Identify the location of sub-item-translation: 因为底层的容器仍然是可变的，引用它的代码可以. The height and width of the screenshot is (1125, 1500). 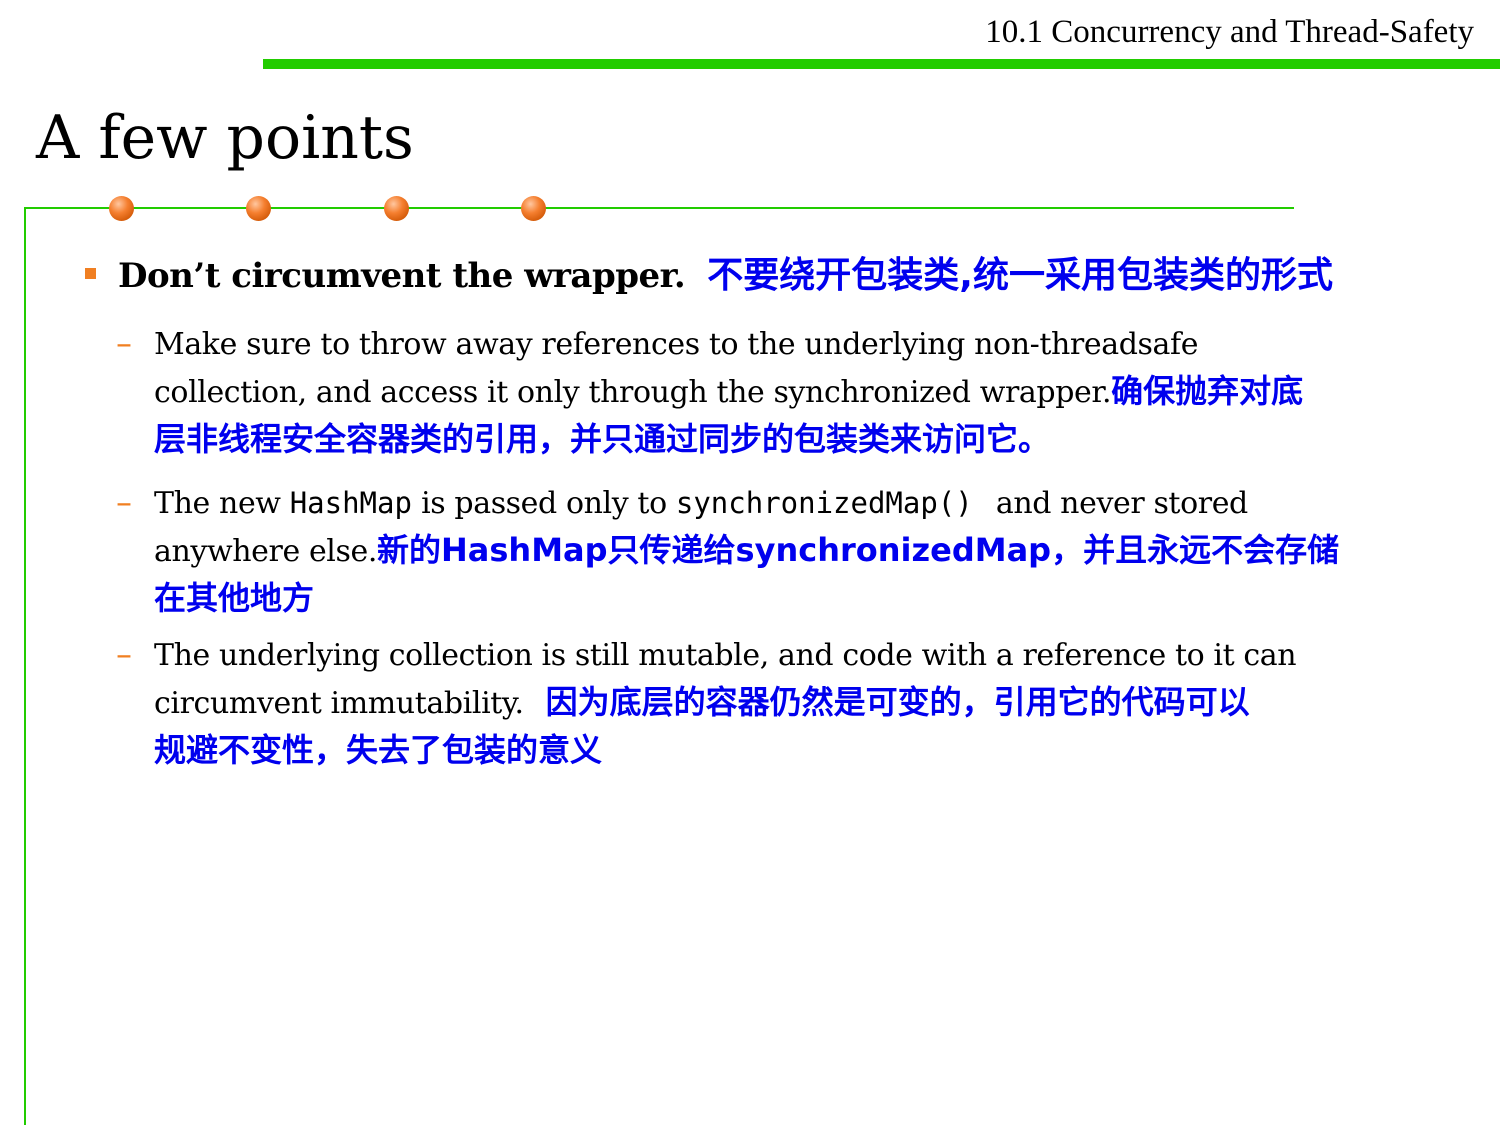
(897, 702).